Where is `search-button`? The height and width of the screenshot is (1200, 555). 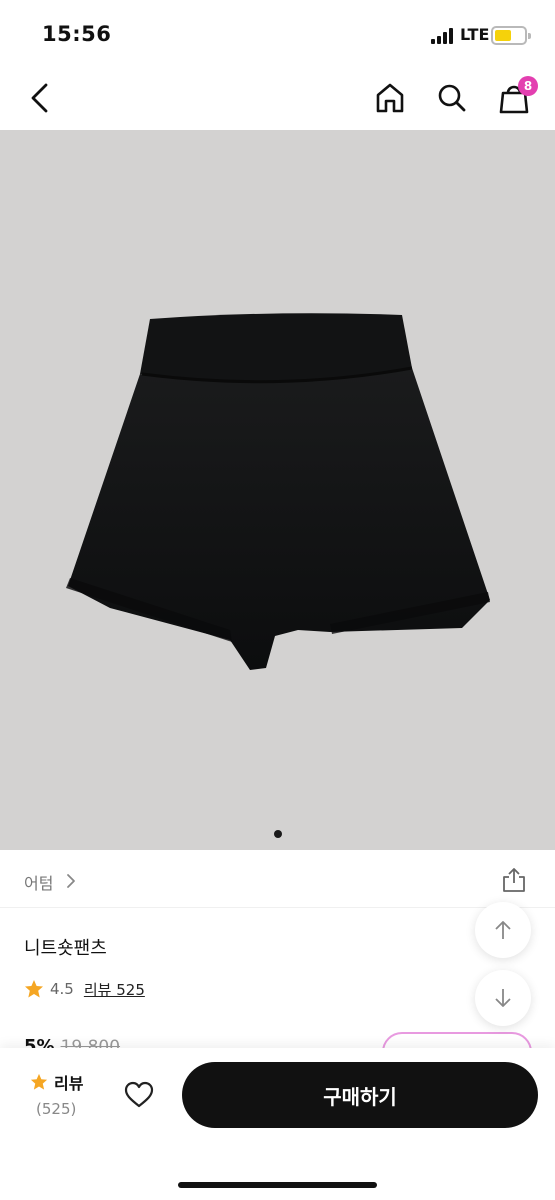
search-button is located at coordinates (452, 98).